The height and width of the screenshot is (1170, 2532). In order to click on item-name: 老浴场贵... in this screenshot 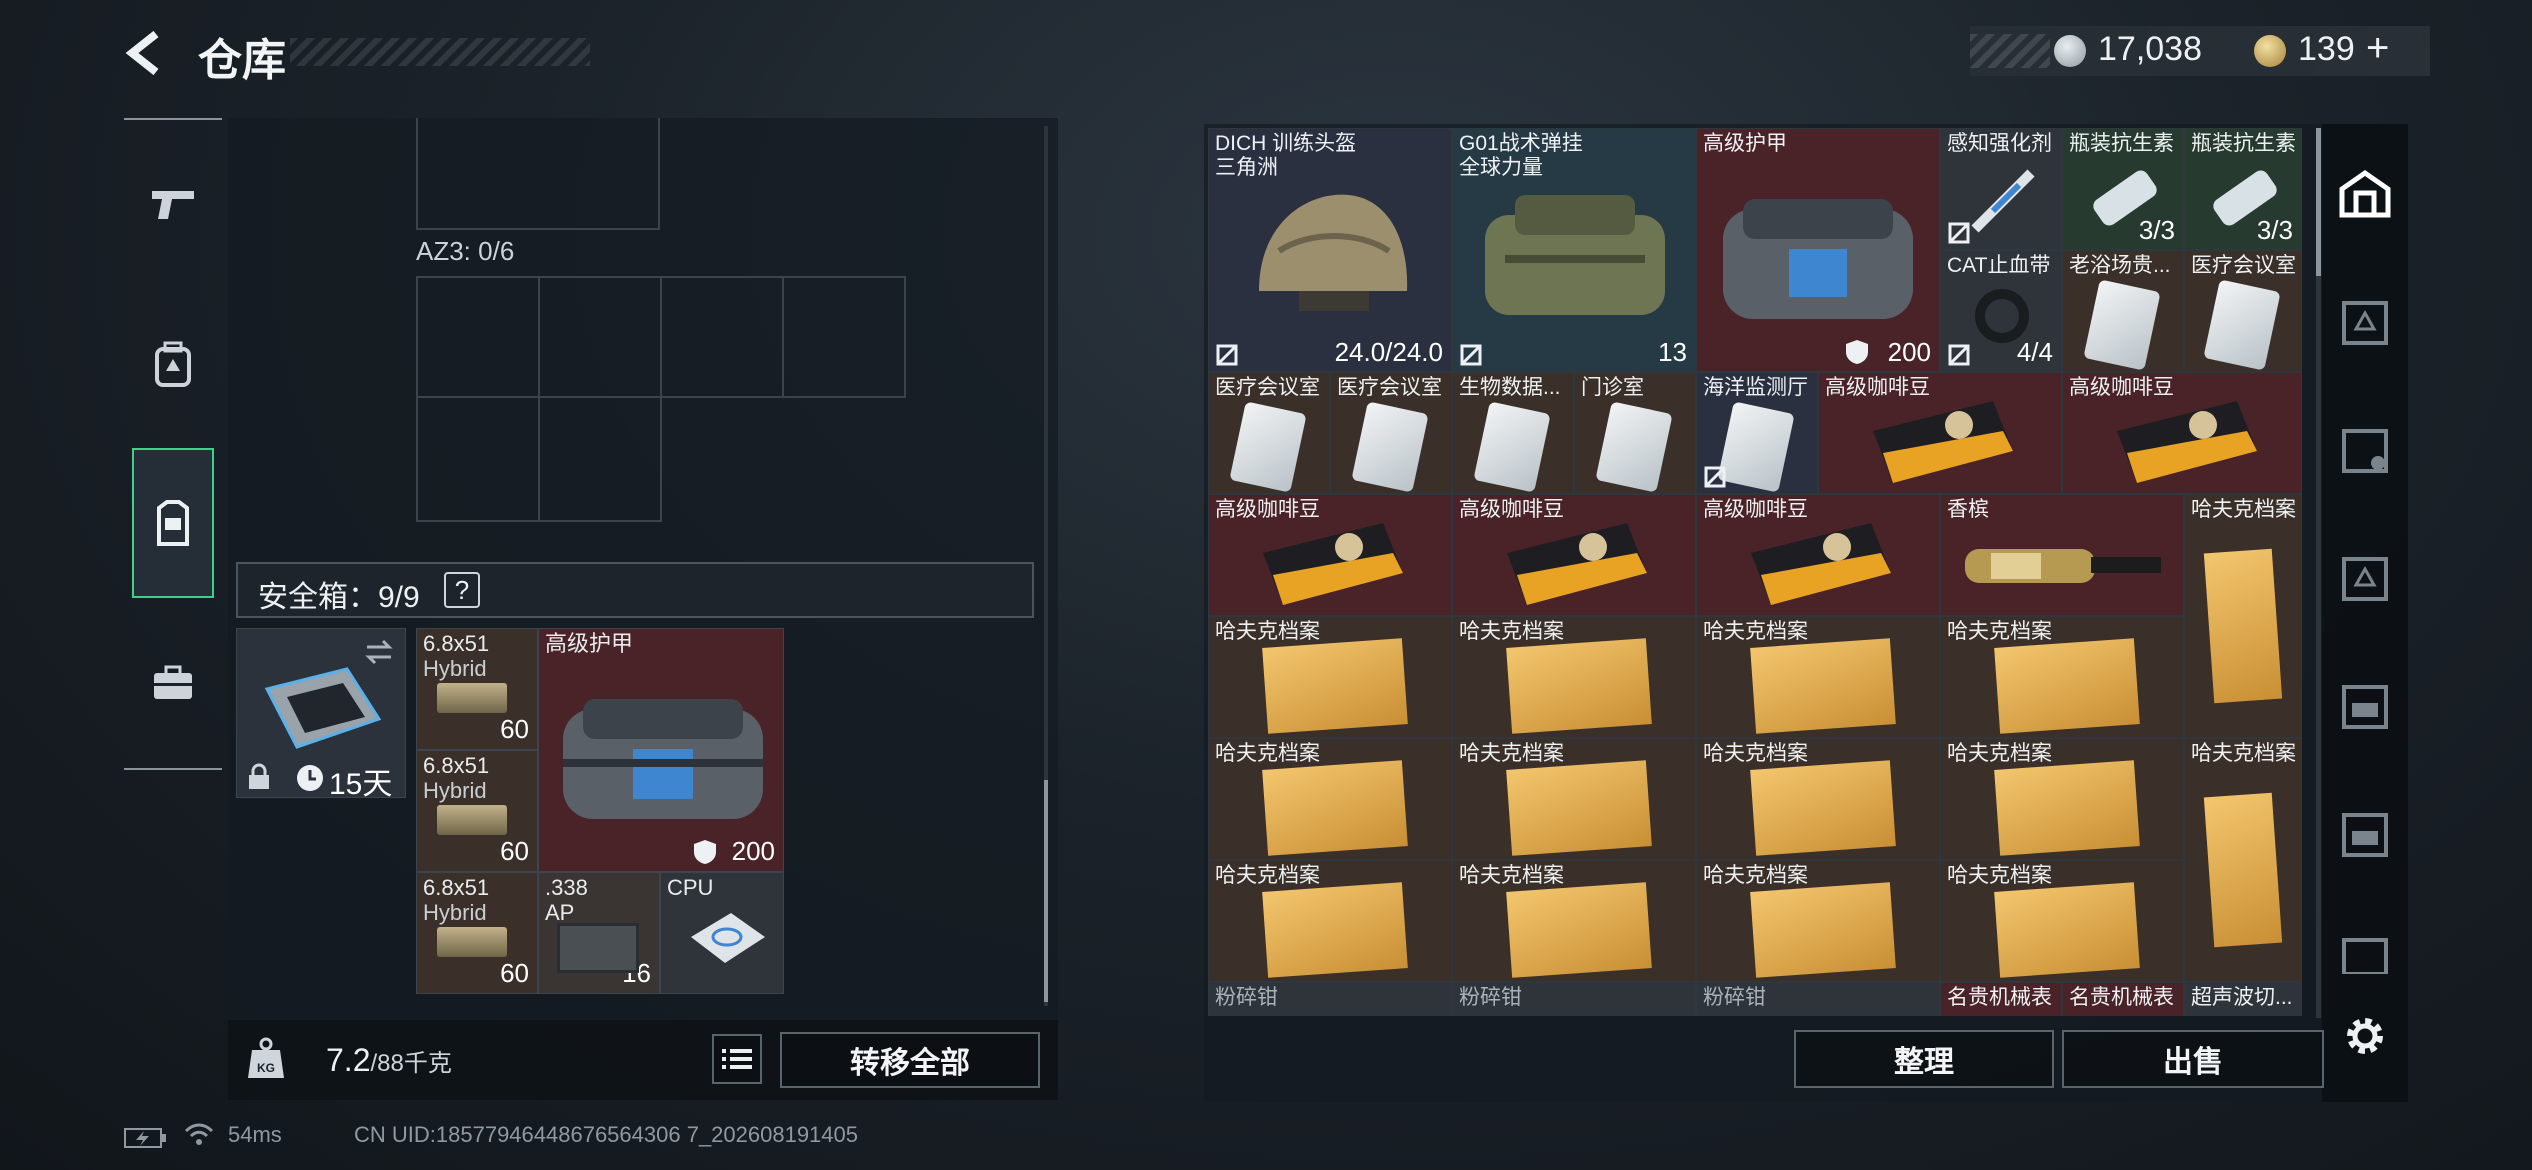, I will do `click(2120, 265)`.